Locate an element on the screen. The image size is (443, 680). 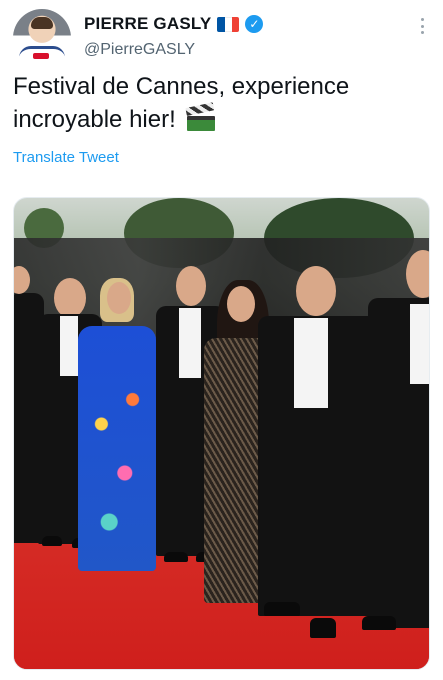
display-name: PIERRE GASLY is located at coordinates (147, 24).